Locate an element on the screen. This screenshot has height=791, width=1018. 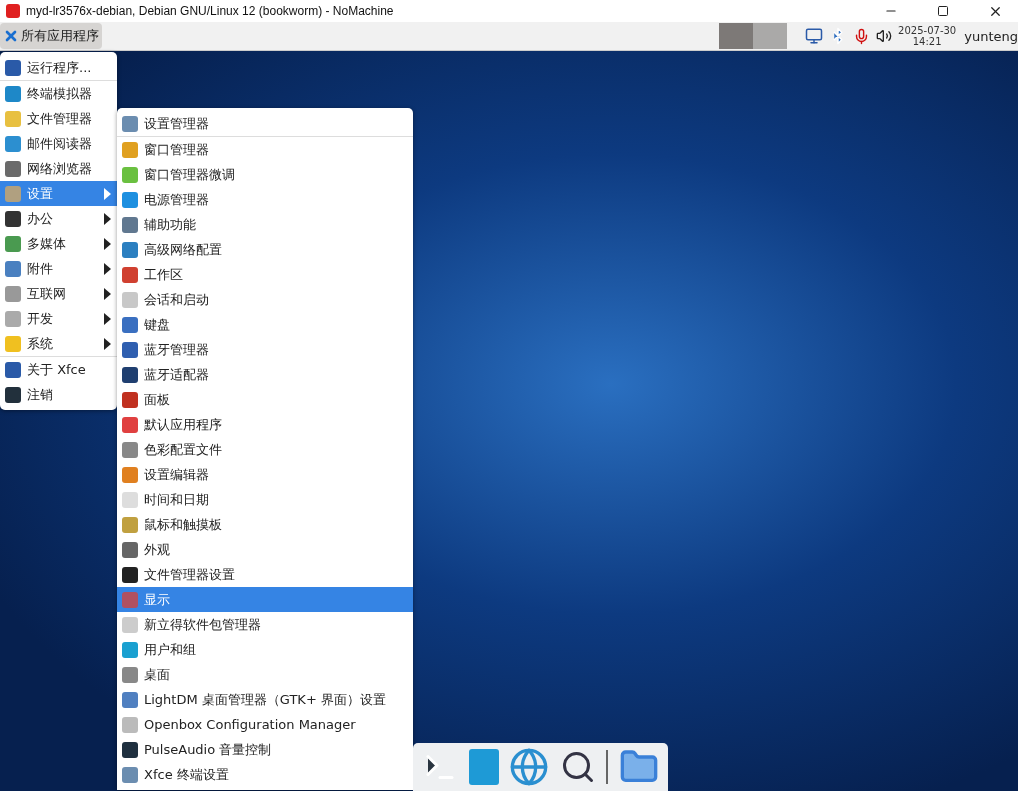
menu-item: 邮件阅读器 is located at coordinates (58, 143).